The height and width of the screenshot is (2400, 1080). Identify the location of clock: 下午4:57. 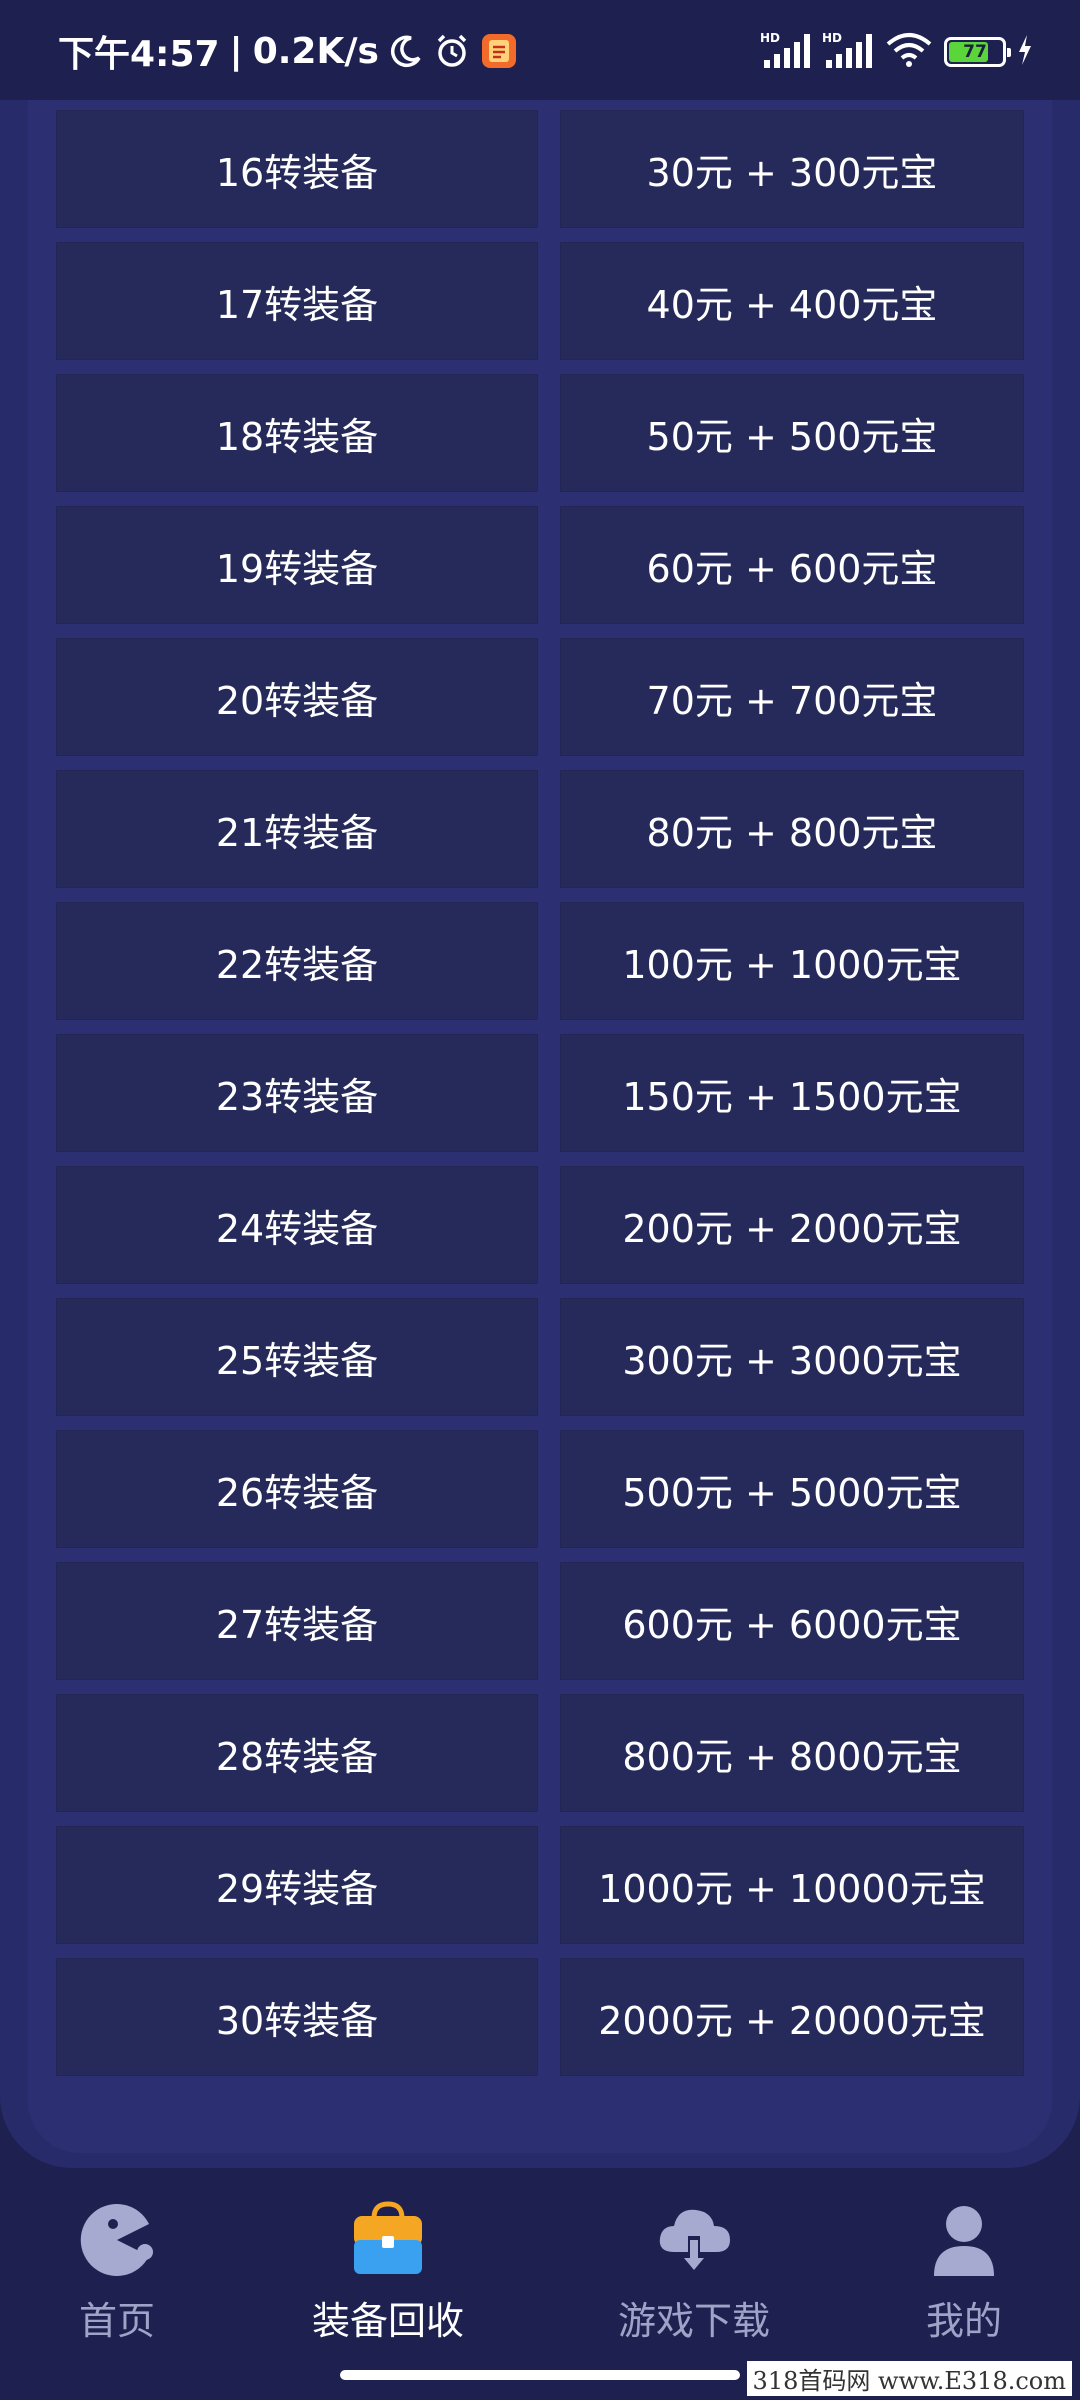
(139, 54).